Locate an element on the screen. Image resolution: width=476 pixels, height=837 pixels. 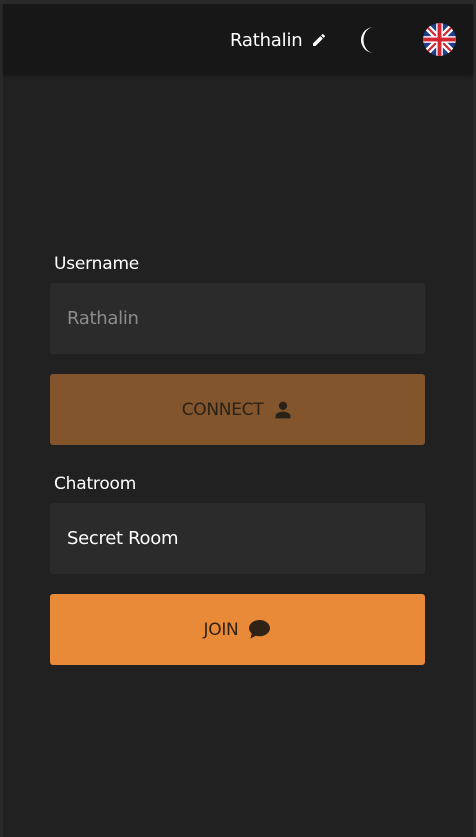
top-bar: Rathalin is located at coordinates (238, 39).